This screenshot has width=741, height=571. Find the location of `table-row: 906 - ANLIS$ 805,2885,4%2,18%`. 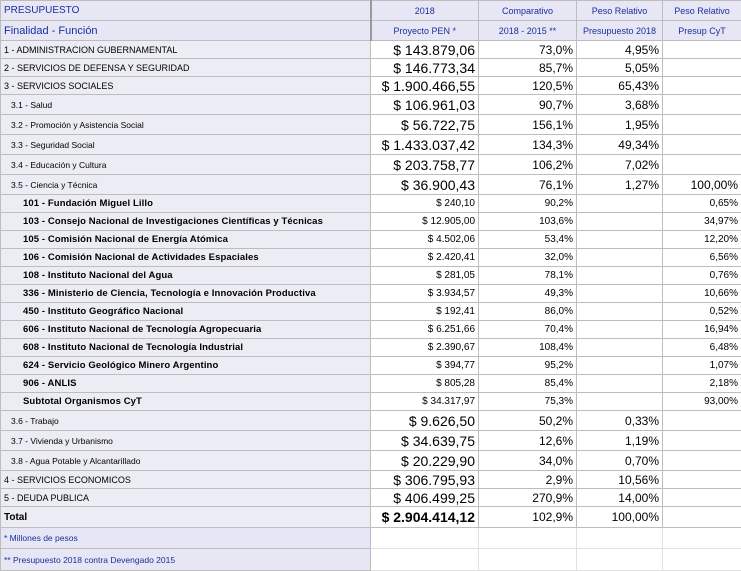

table-row: 906 - ANLIS$ 805,2885,4%2,18% is located at coordinates (371, 384).